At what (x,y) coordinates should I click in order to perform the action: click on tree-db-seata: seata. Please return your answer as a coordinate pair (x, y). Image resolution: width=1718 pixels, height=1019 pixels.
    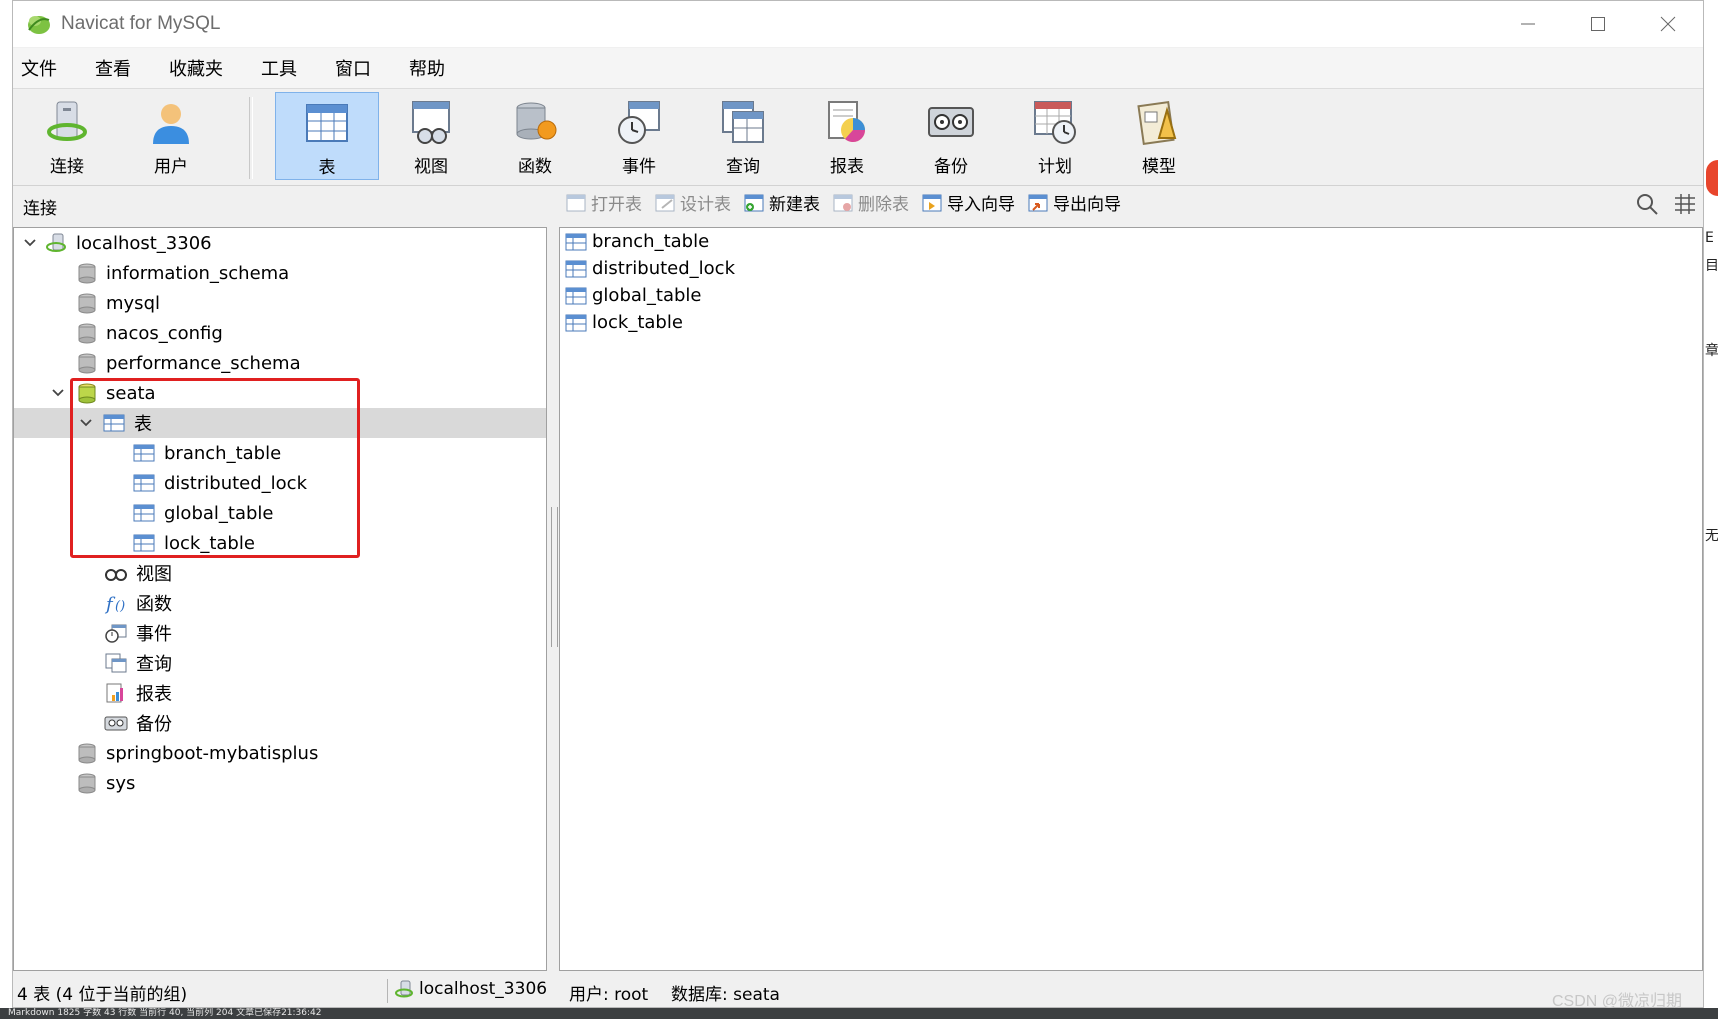
    Looking at the image, I should click on (280, 393).